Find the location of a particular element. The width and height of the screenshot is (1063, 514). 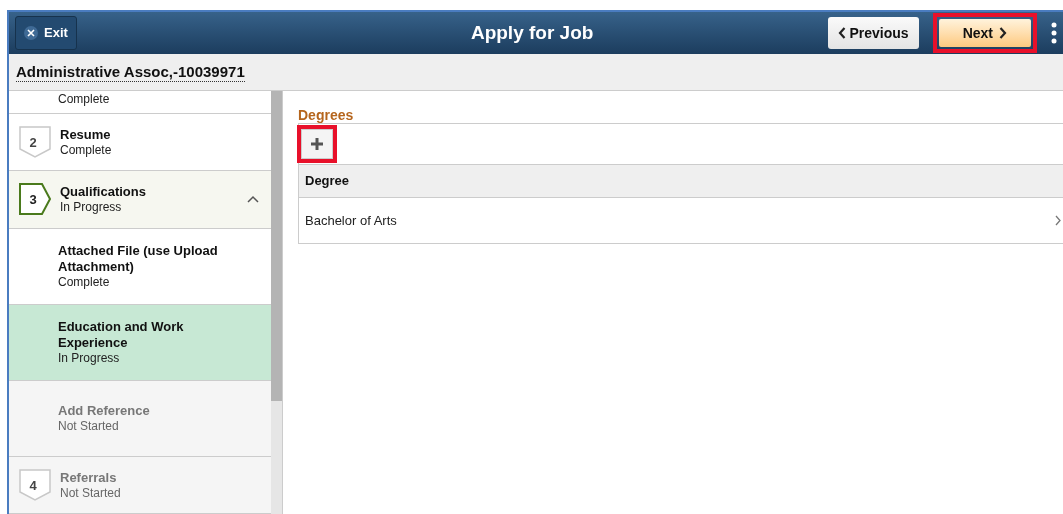

step-title: Referrals is located at coordinates (89, 477).